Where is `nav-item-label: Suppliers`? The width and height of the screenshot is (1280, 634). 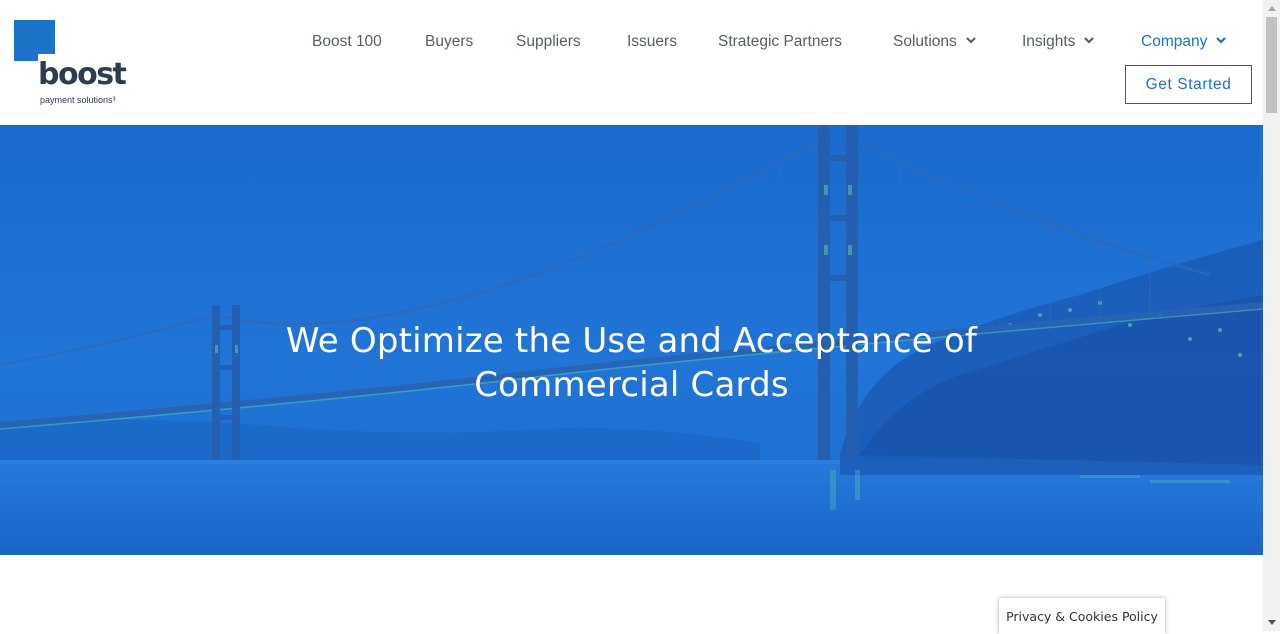
nav-item-label: Suppliers is located at coordinates (548, 41).